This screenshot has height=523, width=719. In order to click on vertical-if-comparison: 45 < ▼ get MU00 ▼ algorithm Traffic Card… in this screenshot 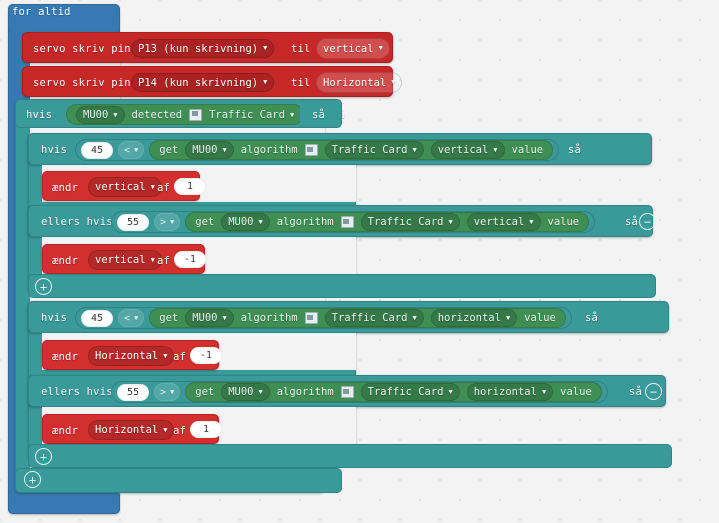, I will do `click(317, 150)`.